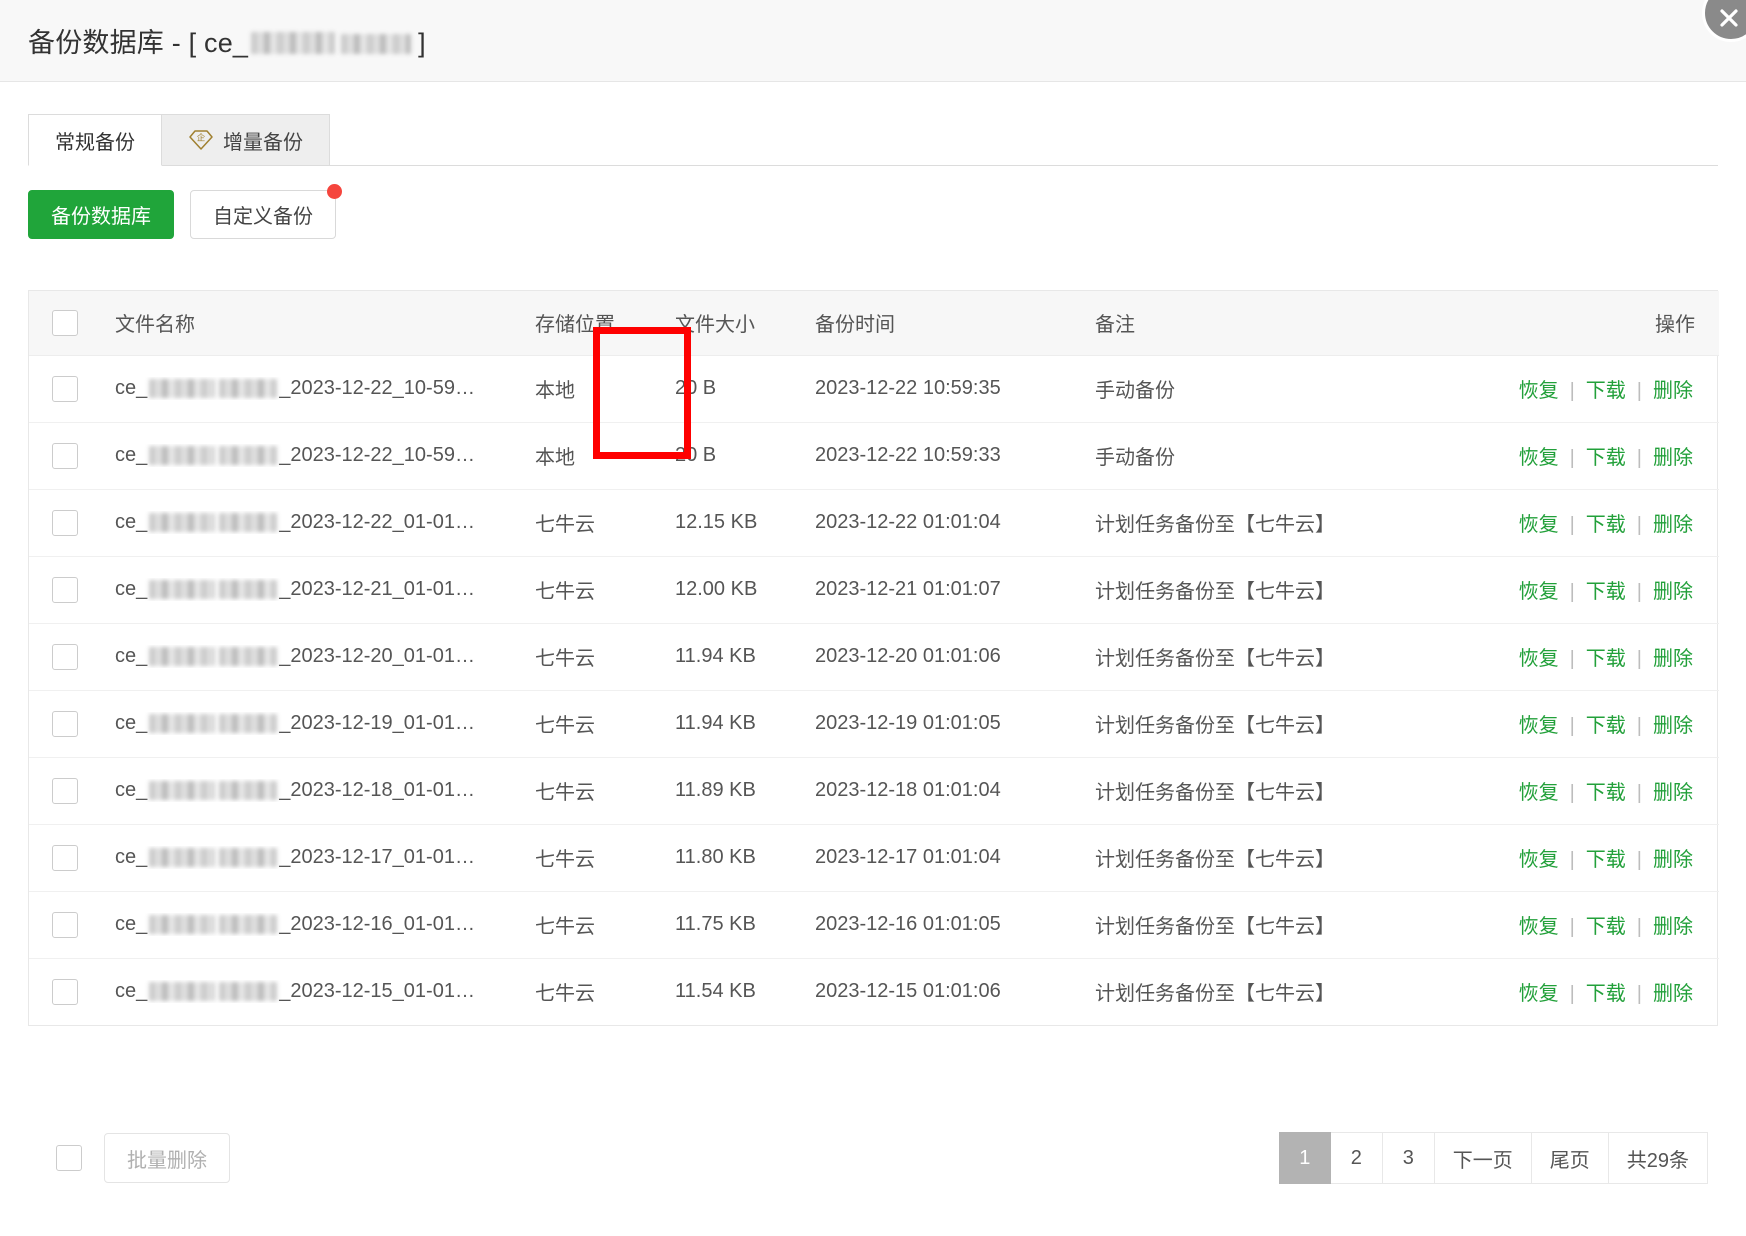 The width and height of the screenshot is (1746, 1236). What do you see at coordinates (1570, 1158) in the screenshot?
I see `last-page-button: 尾页` at bounding box center [1570, 1158].